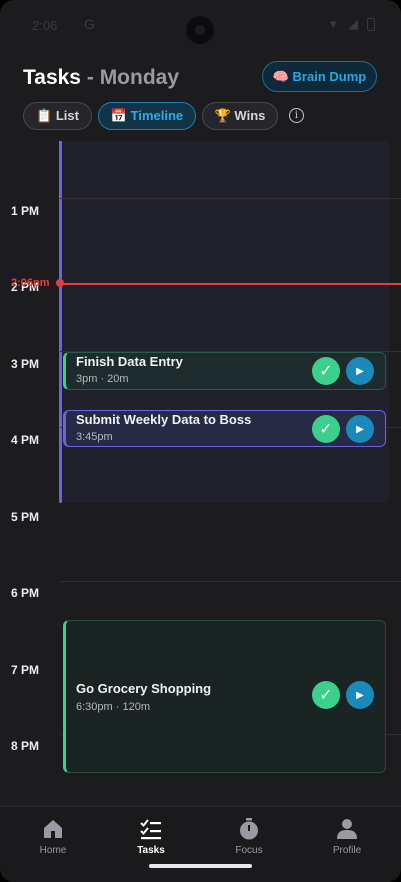 This screenshot has height=882, width=401. What do you see at coordinates (147, 116) in the screenshot?
I see `tab-timeline: 📅 Timeline` at bounding box center [147, 116].